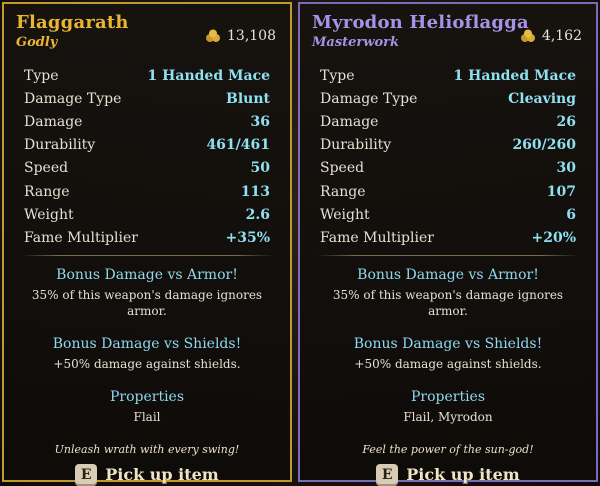  Describe the element at coordinates (566, 121) in the screenshot. I see `stat-value: 26` at that location.